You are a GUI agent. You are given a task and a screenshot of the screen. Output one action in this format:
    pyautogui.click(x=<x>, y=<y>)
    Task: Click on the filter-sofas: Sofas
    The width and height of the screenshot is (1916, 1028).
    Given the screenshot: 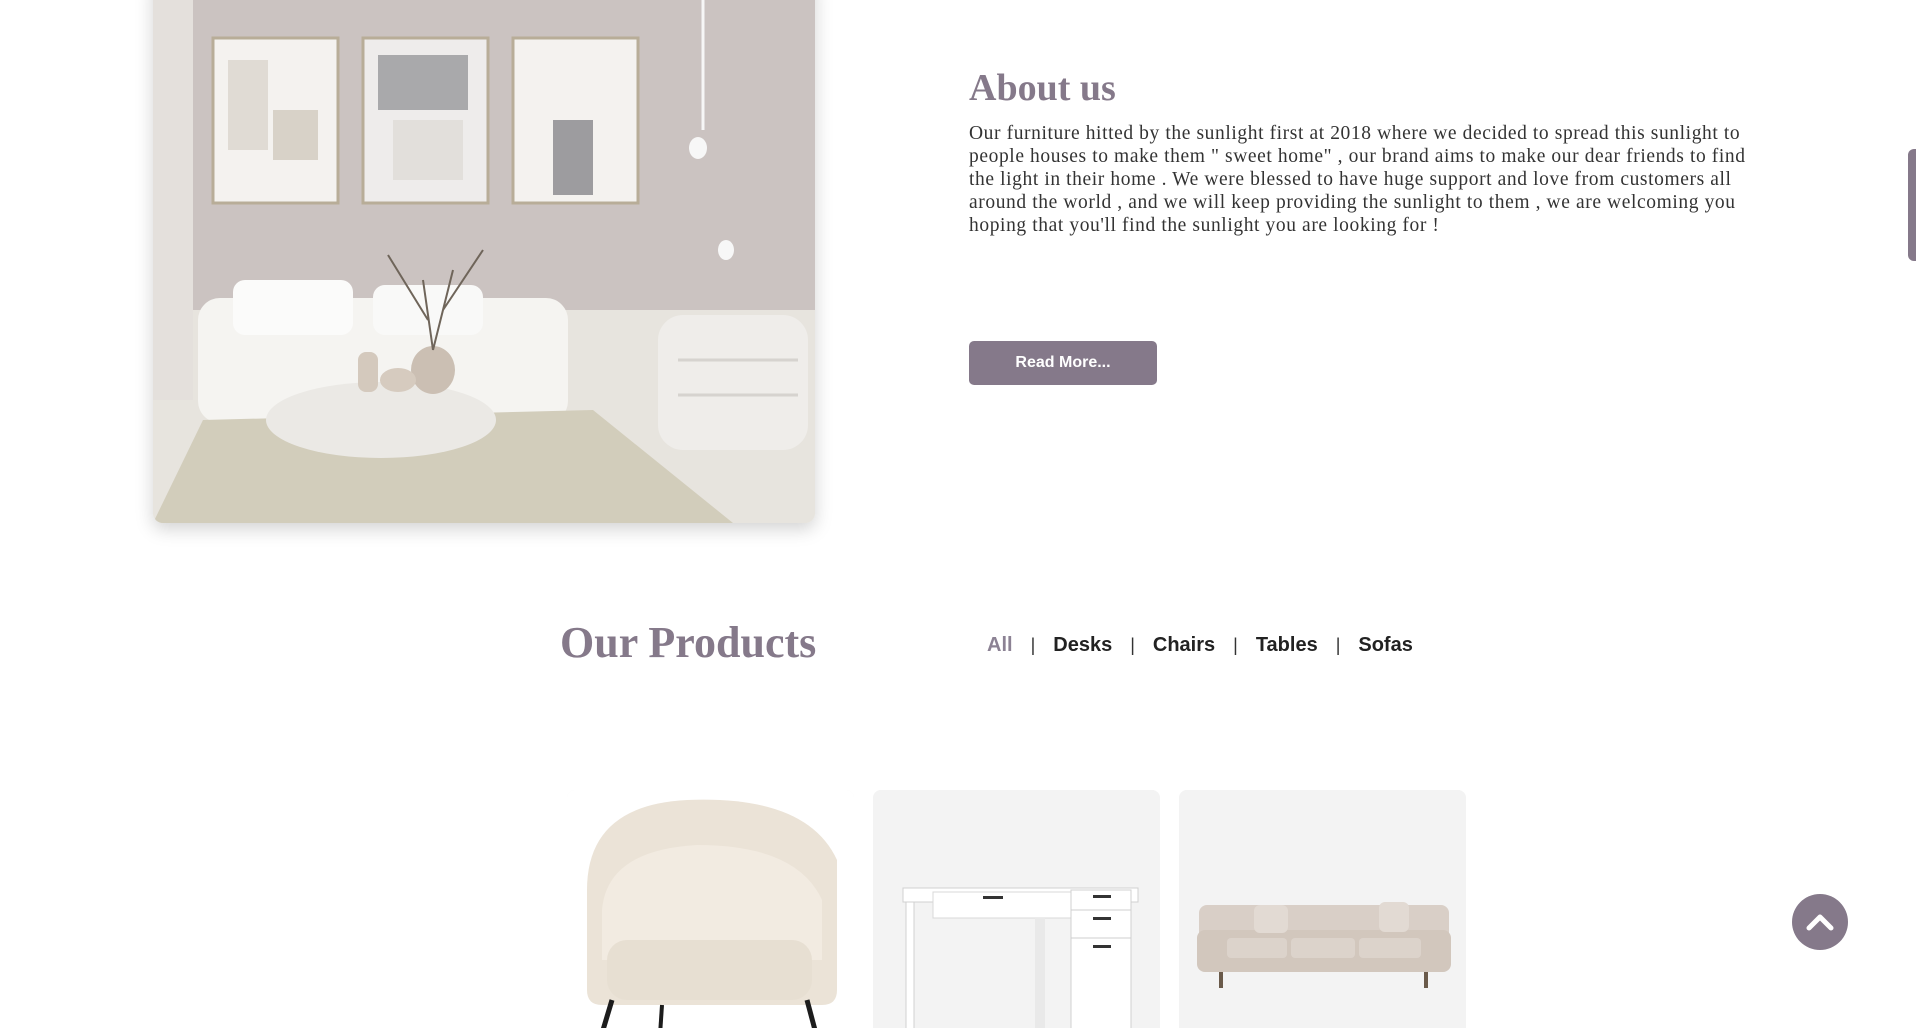 What is the action you would take?
    pyautogui.click(x=1385, y=645)
    